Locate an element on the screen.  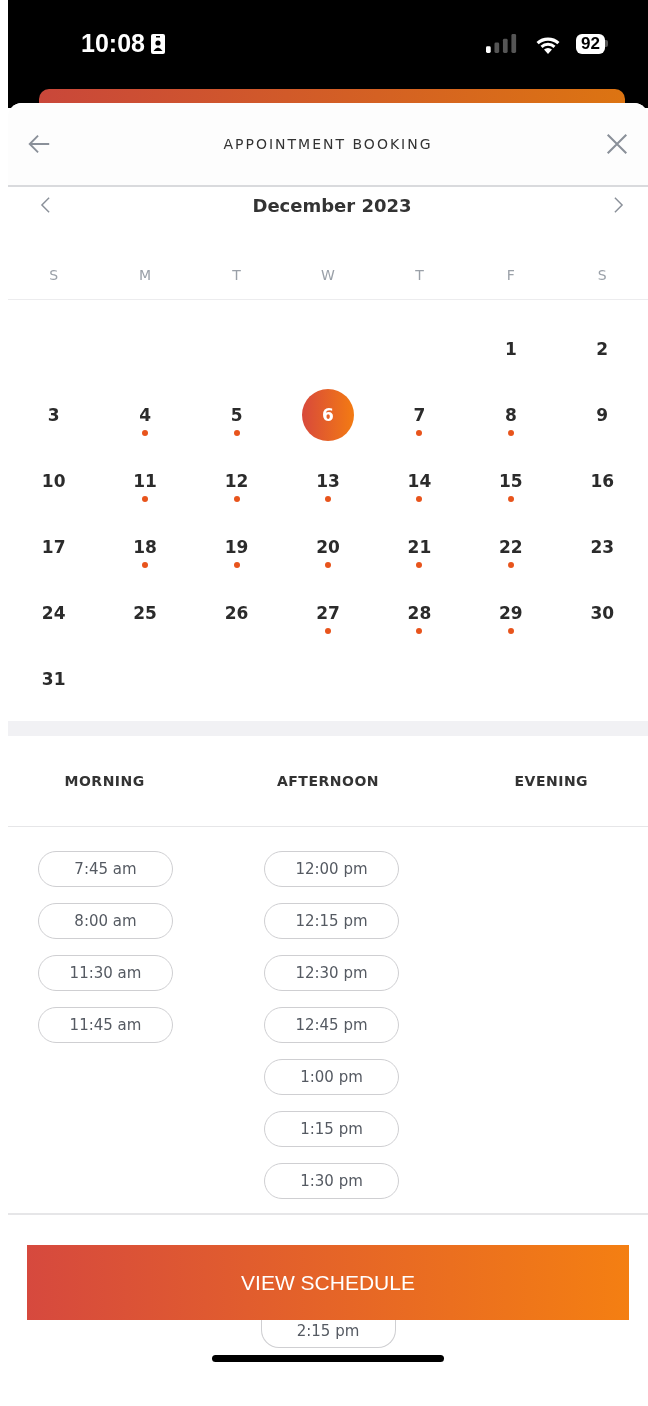
date-cell: 19 is located at coordinates (236, 547).